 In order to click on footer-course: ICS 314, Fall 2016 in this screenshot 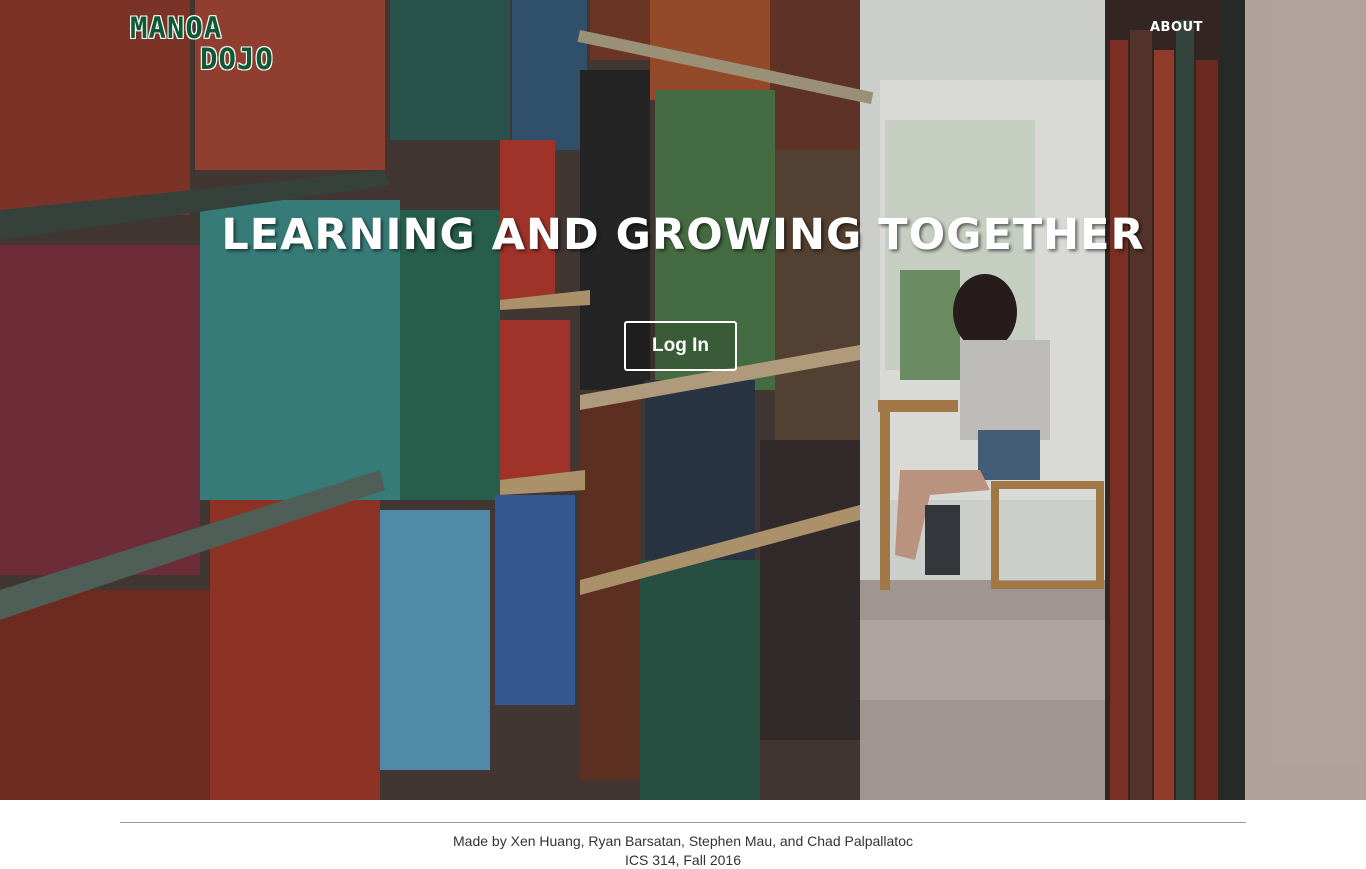, I will do `click(683, 860)`.